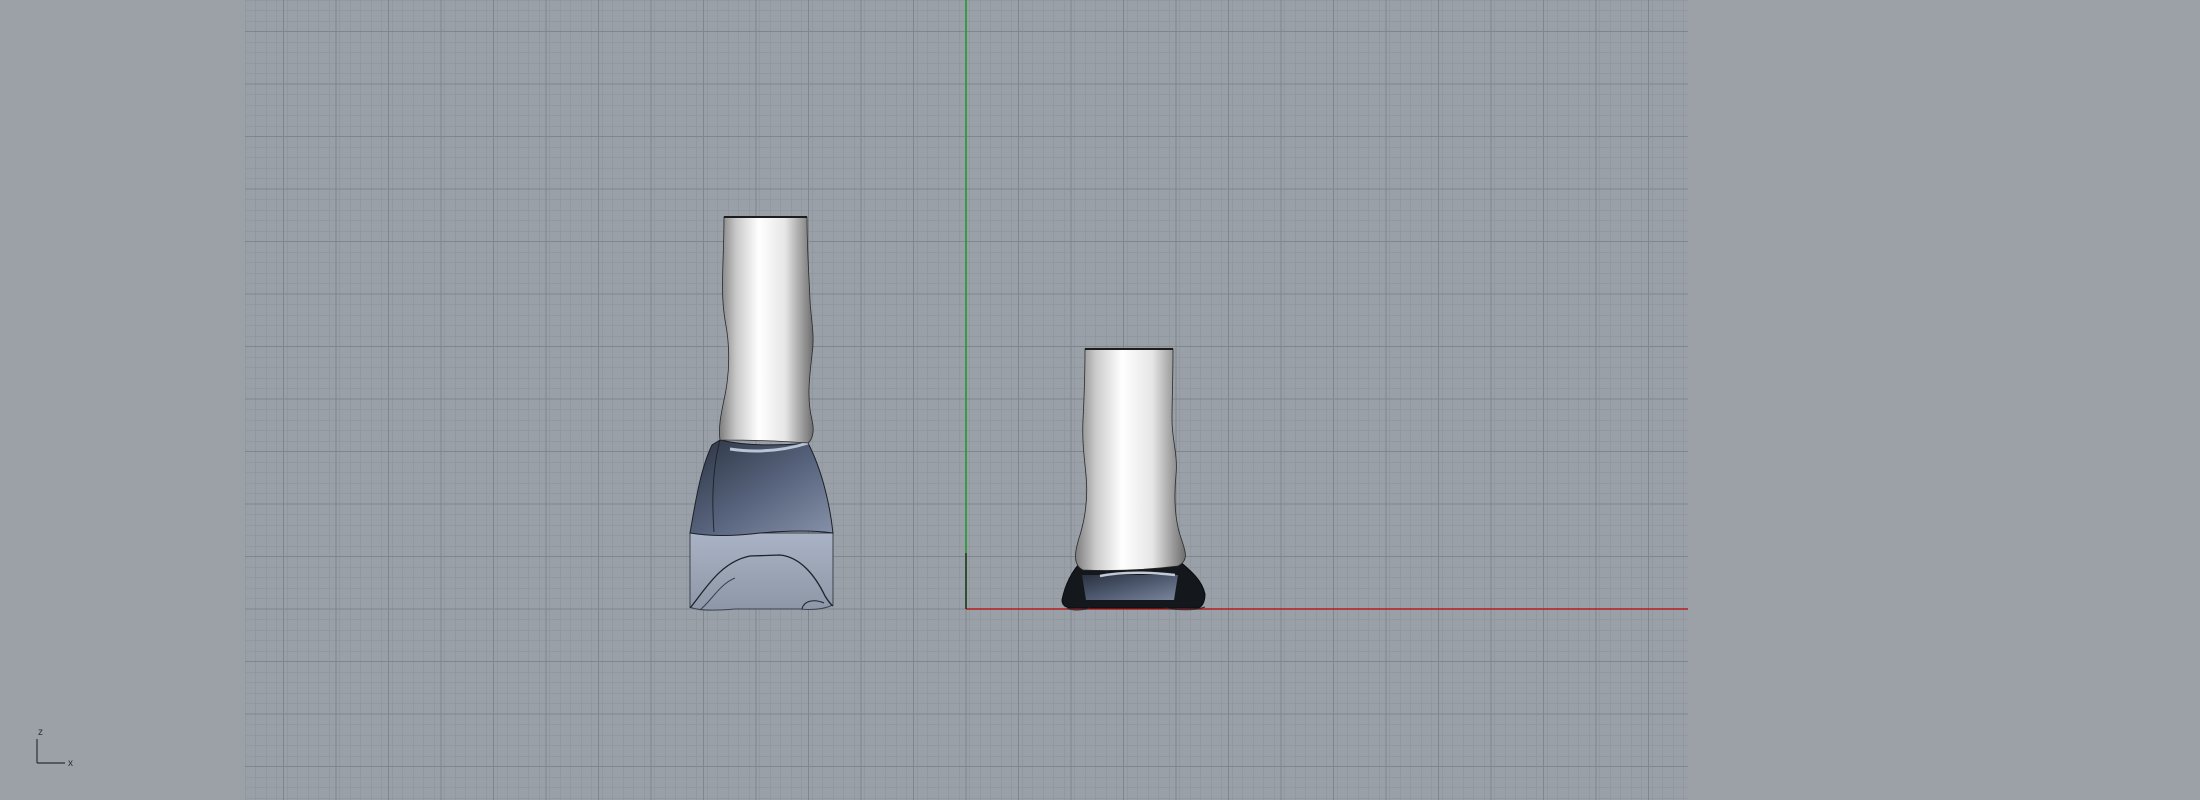 The height and width of the screenshot is (800, 2200). I want to click on axis-widget: z x, so click(54, 748).